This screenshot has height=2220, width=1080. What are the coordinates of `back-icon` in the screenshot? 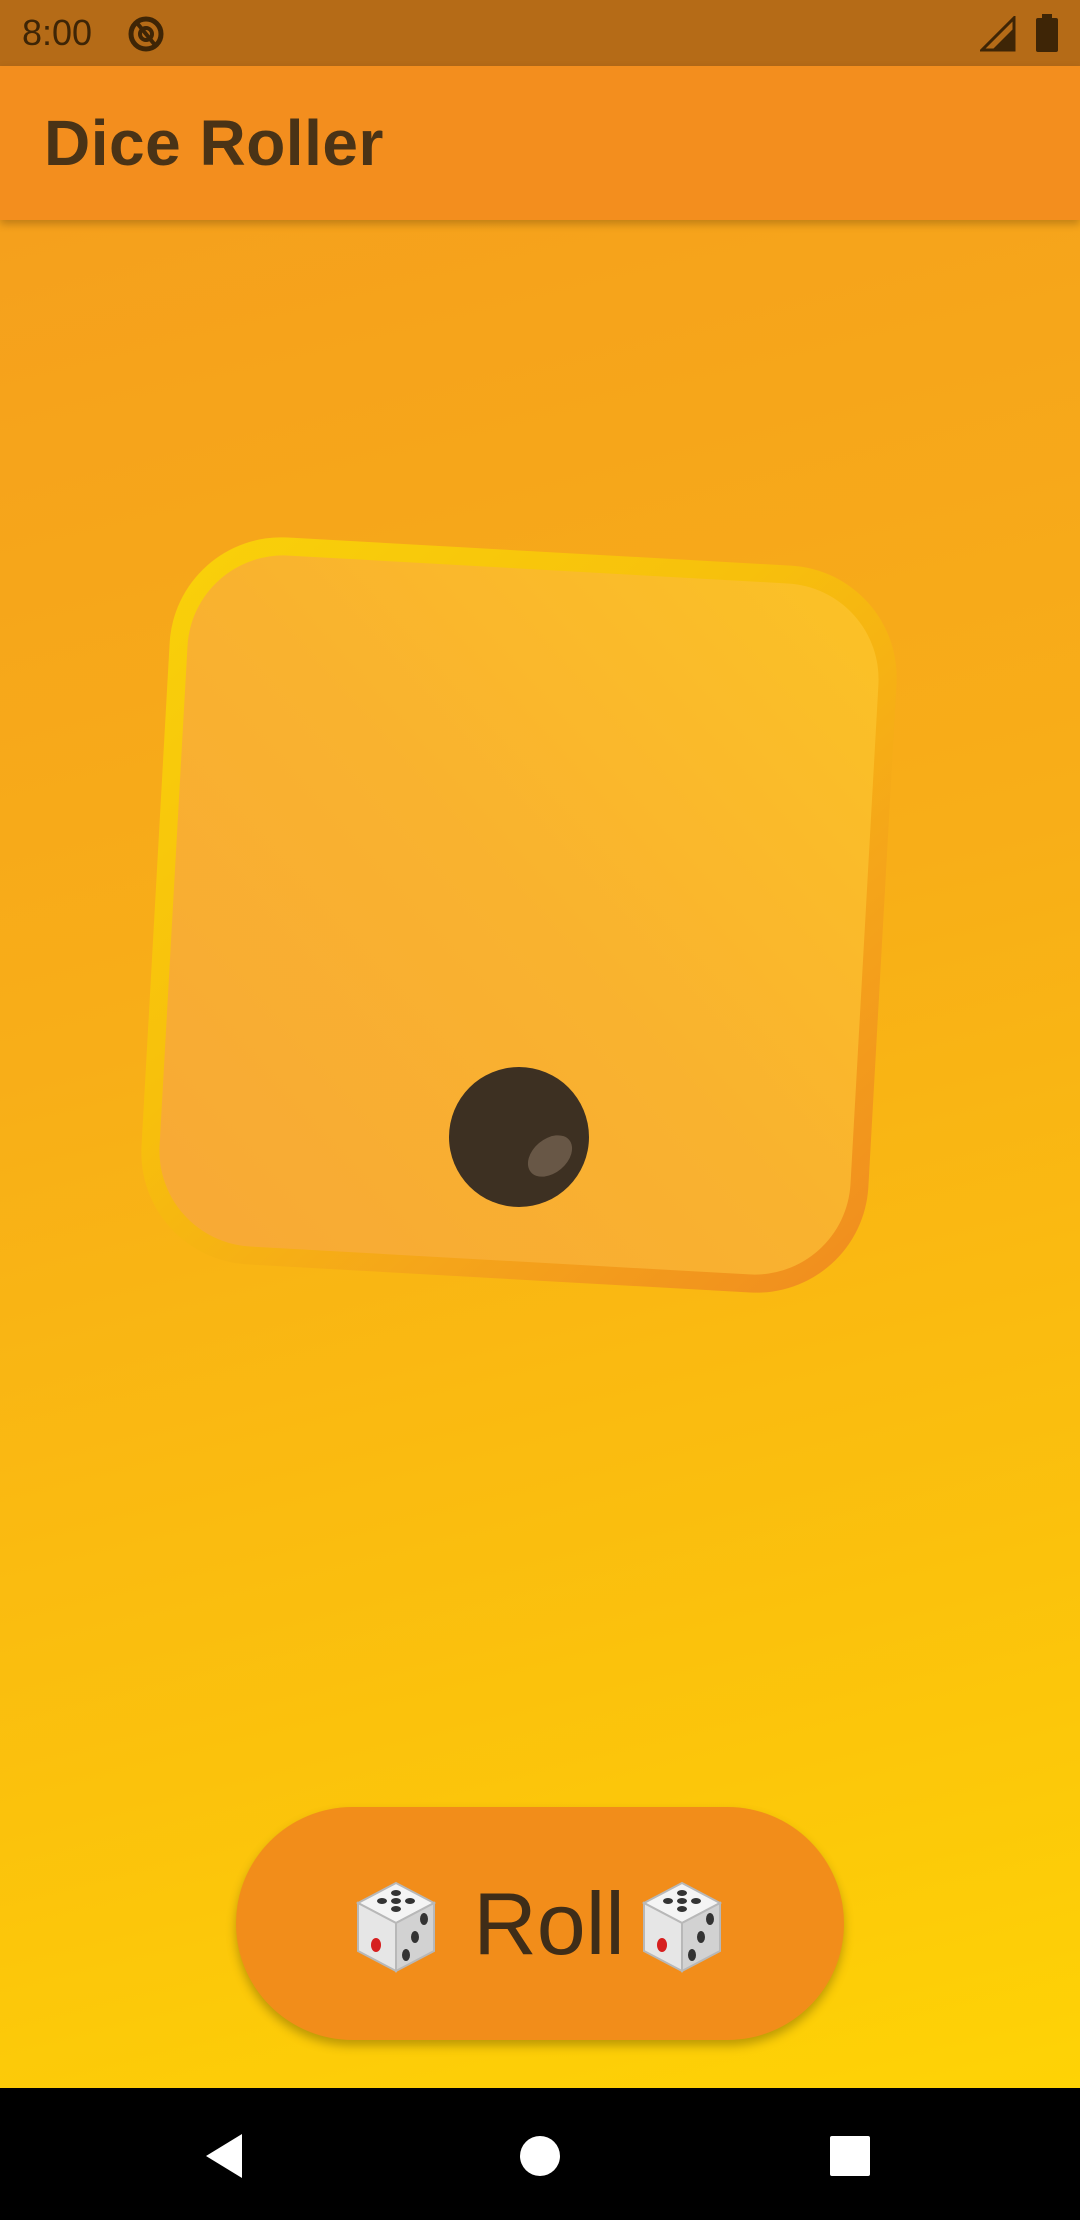 It's located at (226, 2156).